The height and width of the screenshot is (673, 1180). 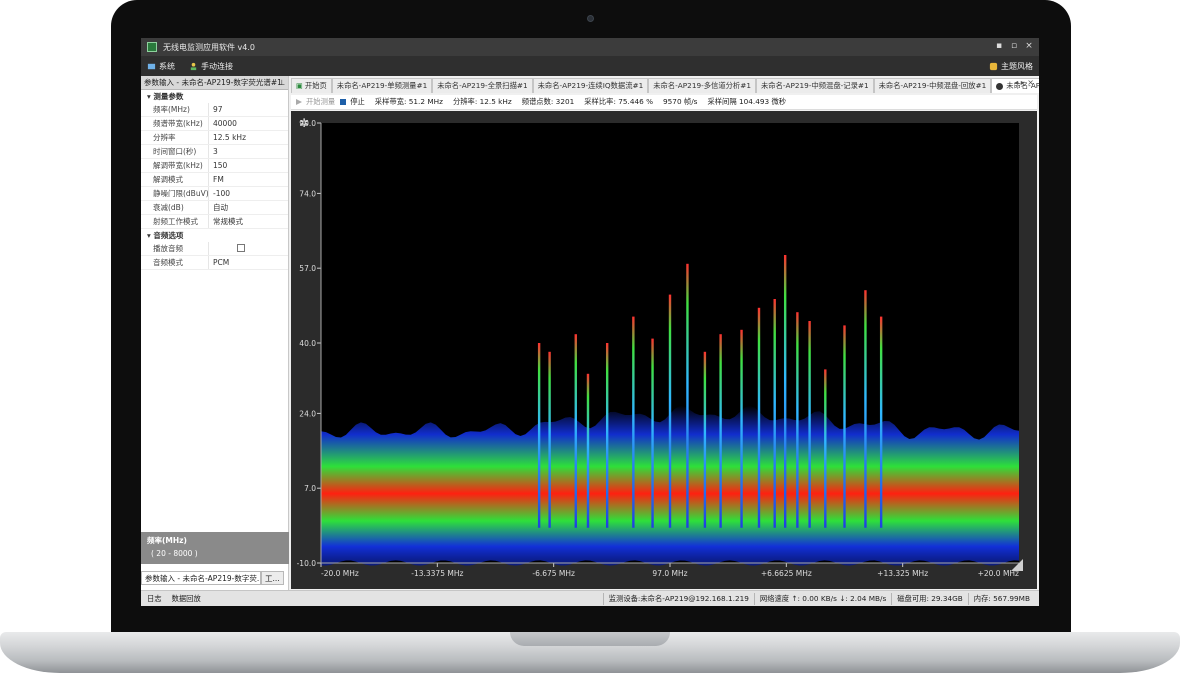 What do you see at coordinates (248, 137) in the screenshot?
I see `param-value: 12.5 kHz` at bounding box center [248, 137].